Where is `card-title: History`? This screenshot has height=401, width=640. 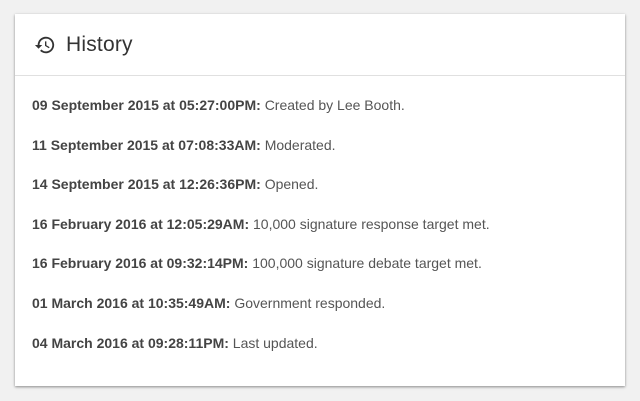
card-title: History is located at coordinates (99, 44).